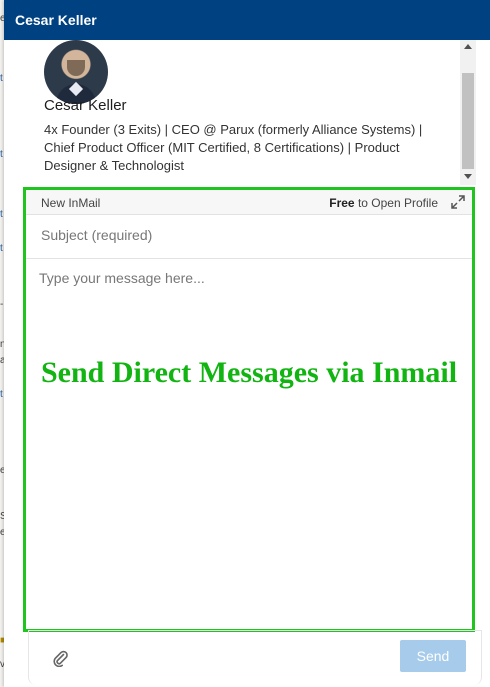 The width and height of the screenshot is (490, 687). I want to click on profile-scrollbar, so click(468, 112).